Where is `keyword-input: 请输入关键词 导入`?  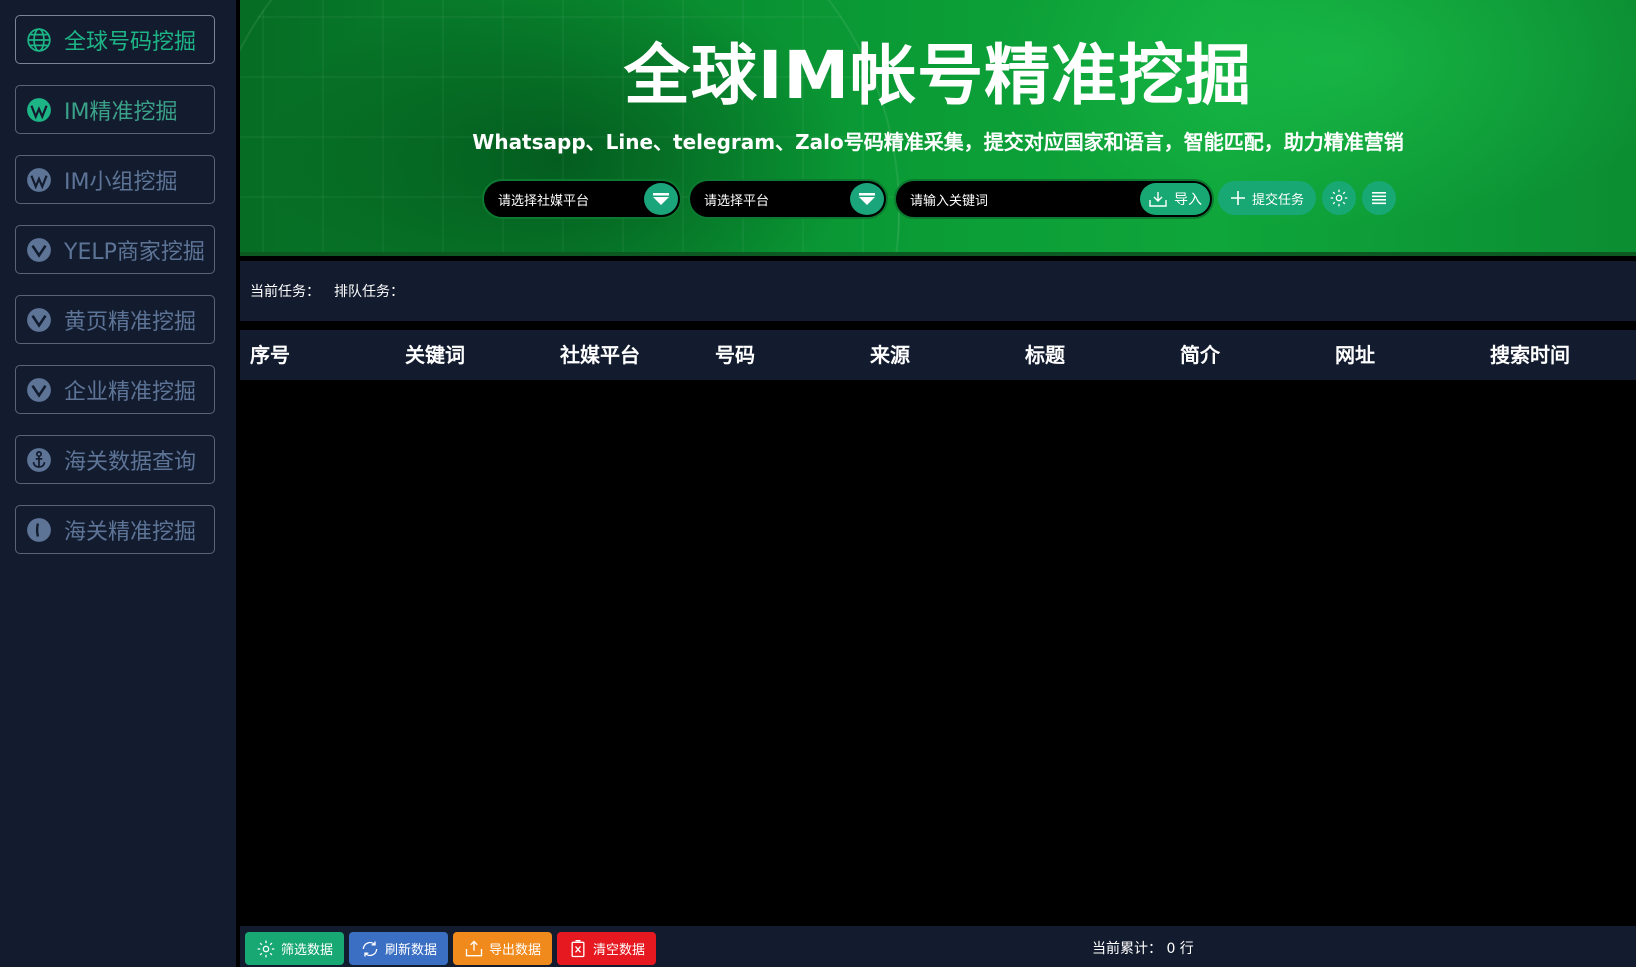 keyword-input: 请输入关键词 导入 is located at coordinates (1054, 199).